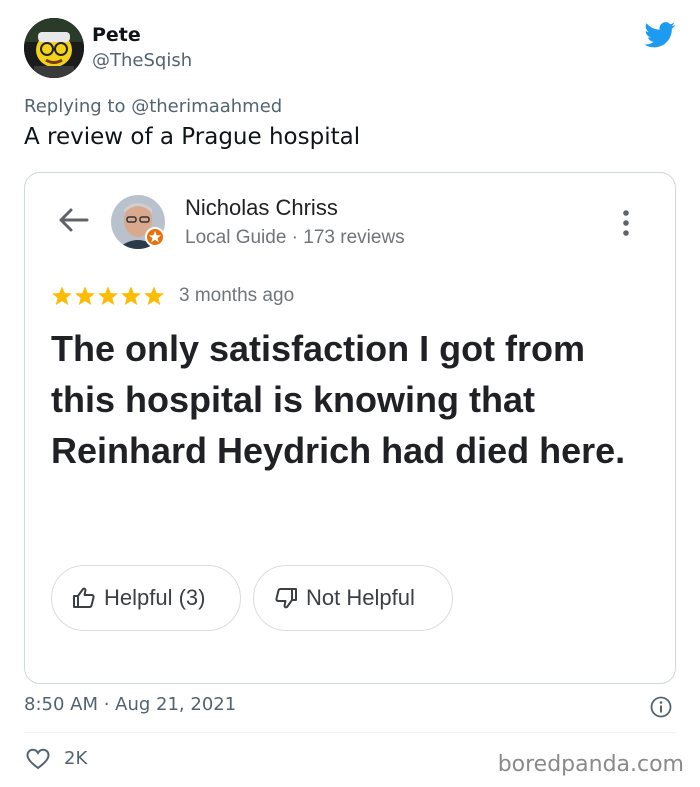 The width and height of the screenshot is (700, 787). Describe the element at coordinates (261, 208) in the screenshot. I see `reviewer-name: Nicholas Chriss` at that location.